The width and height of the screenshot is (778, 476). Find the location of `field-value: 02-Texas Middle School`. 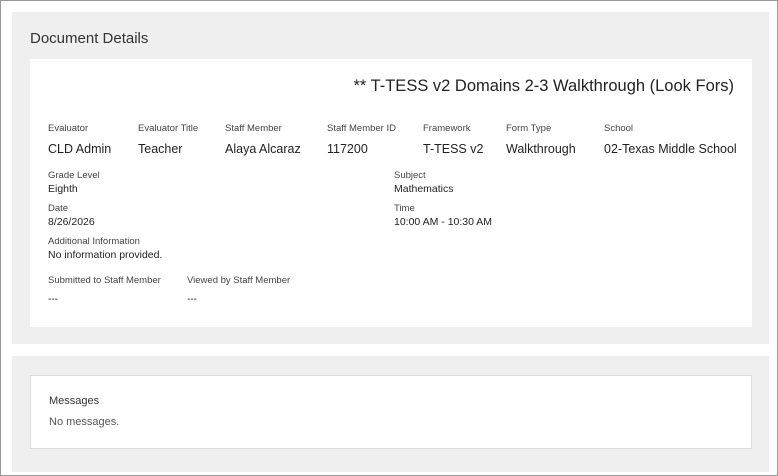

field-value: 02-Texas Middle School is located at coordinates (670, 149).